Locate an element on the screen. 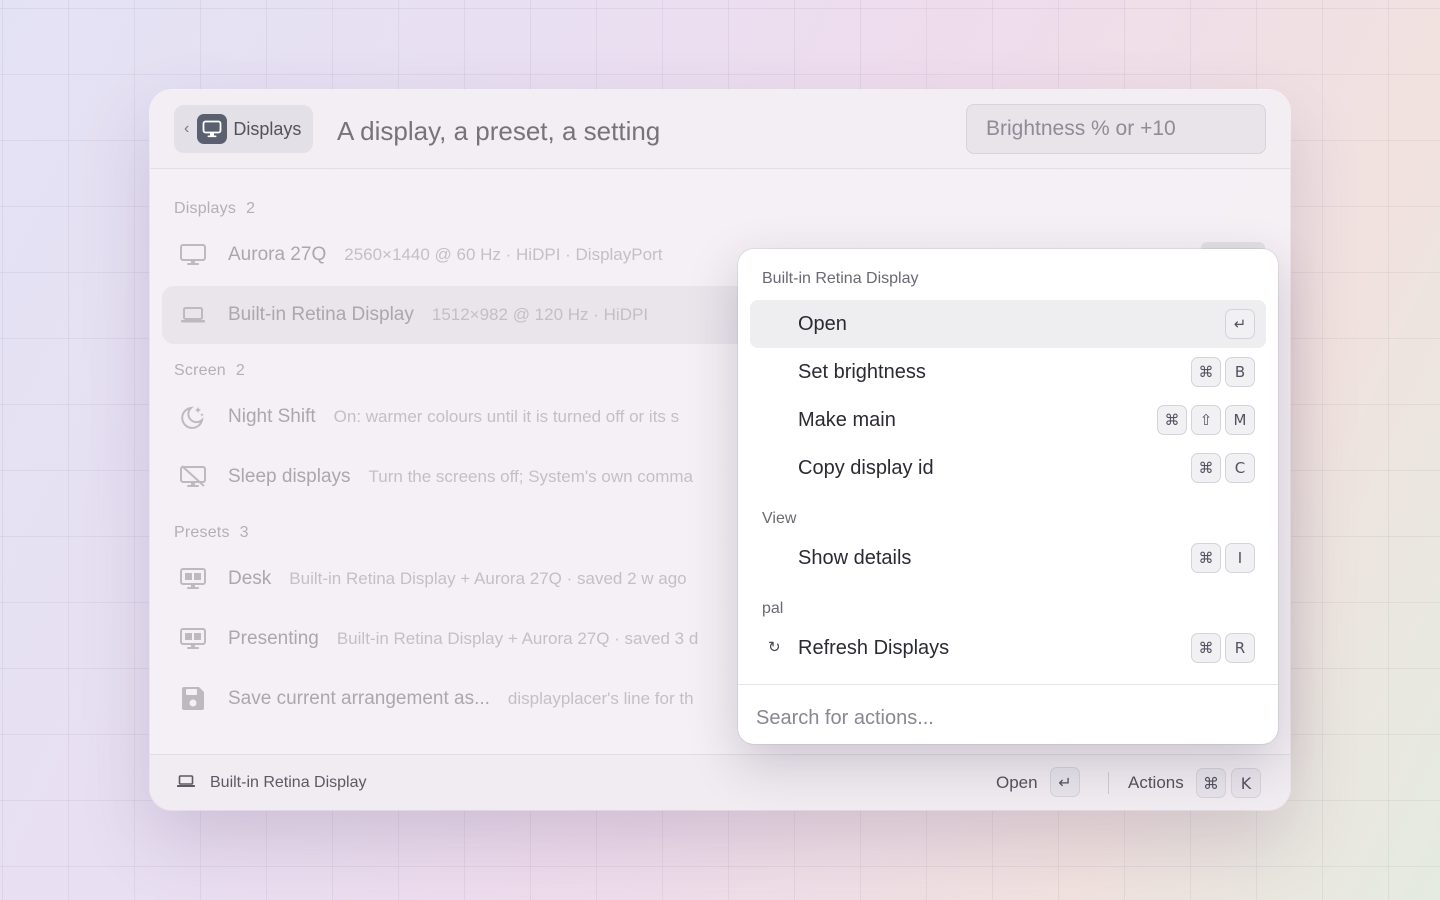  item-subtitle: Turn the screens off; System's own comma is located at coordinates (531, 476).